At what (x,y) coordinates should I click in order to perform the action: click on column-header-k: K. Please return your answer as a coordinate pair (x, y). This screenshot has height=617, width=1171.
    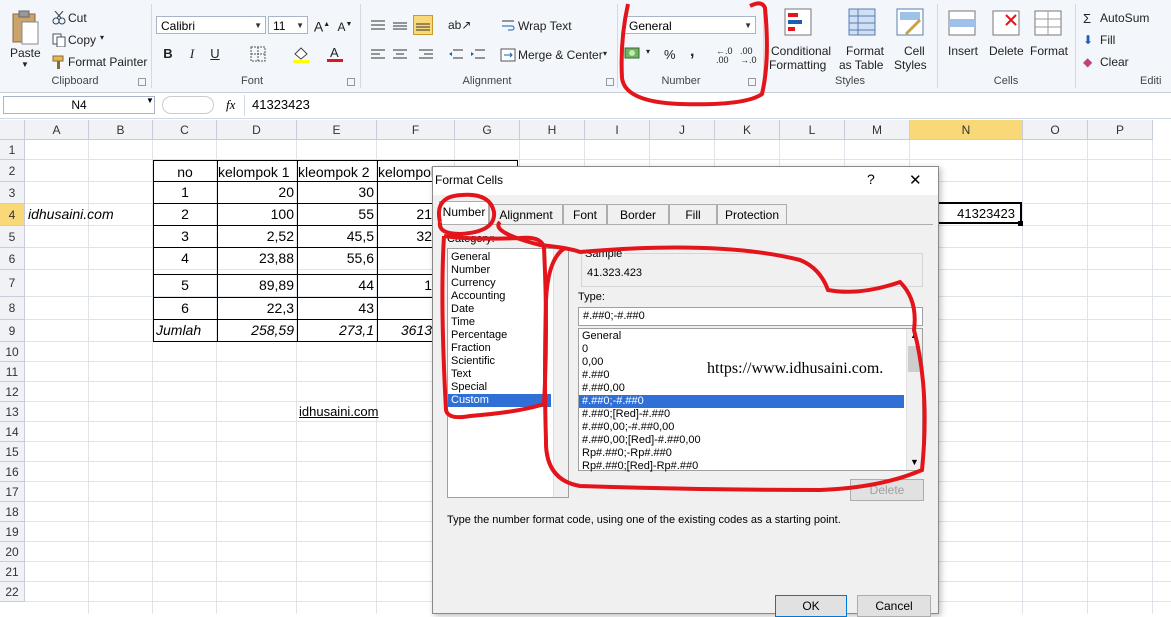
    Looking at the image, I should click on (747, 130).